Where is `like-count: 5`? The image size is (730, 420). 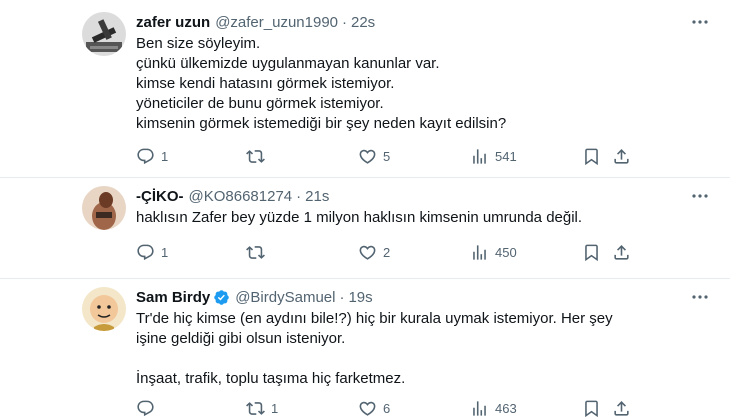
like-count: 5 is located at coordinates (387, 156).